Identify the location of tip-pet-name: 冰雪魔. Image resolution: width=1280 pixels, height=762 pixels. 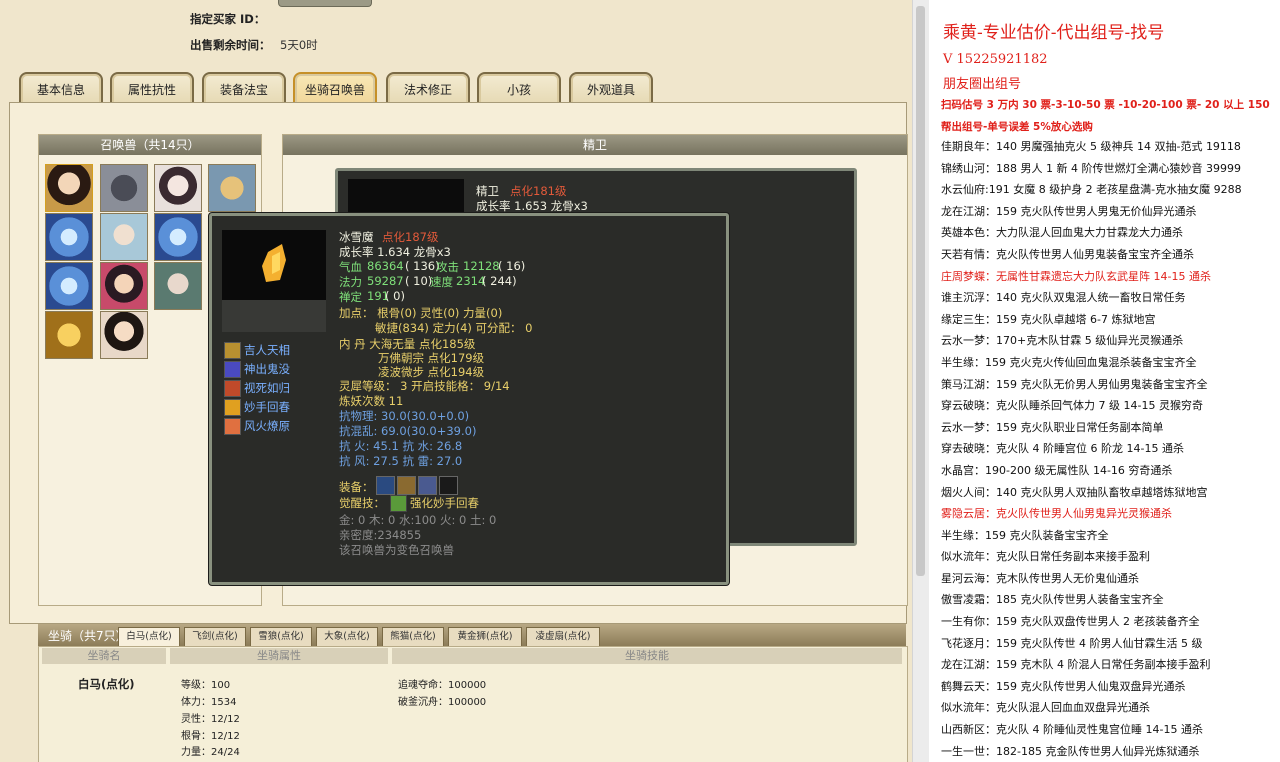
(356, 237).